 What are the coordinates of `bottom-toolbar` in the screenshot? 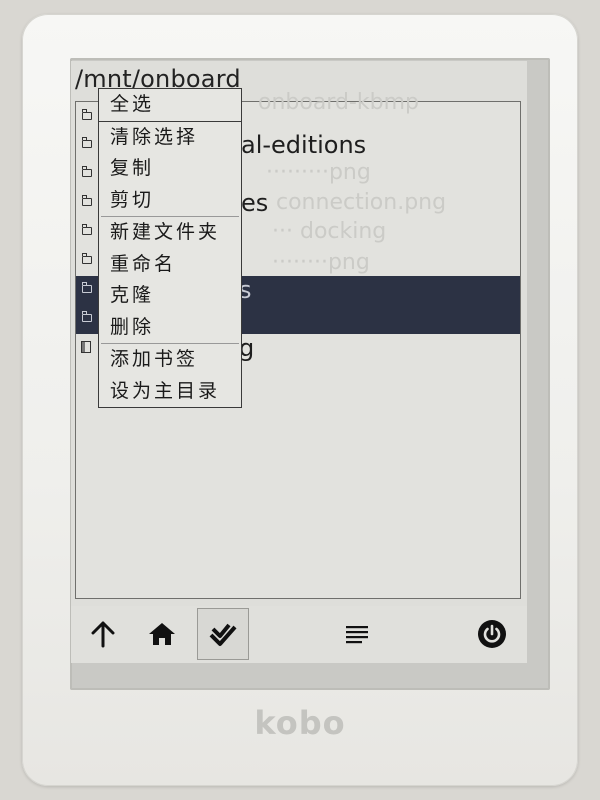 It's located at (299, 634).